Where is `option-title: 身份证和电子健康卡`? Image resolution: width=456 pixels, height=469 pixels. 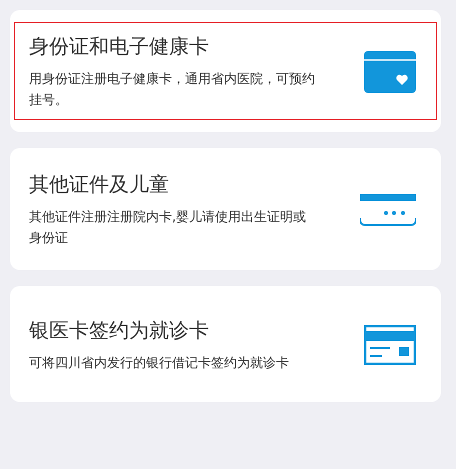 option-title: 身份证和电子健康卡 is located at coordinates (119, 46).